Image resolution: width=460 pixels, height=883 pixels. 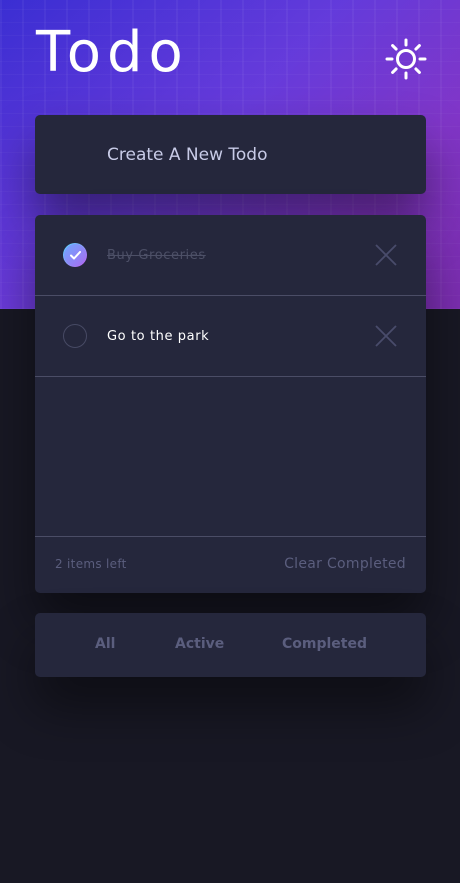 I want to click on filter-completed: Completed, so click(x=324, y=644).